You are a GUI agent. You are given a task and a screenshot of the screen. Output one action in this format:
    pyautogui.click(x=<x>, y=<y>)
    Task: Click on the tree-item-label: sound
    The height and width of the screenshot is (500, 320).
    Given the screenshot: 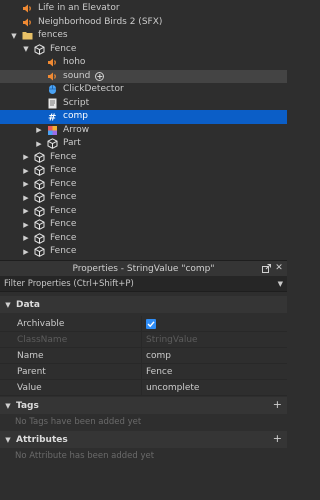 What is the action you would take?
    pyautogui.click(x=77, y=75)
    